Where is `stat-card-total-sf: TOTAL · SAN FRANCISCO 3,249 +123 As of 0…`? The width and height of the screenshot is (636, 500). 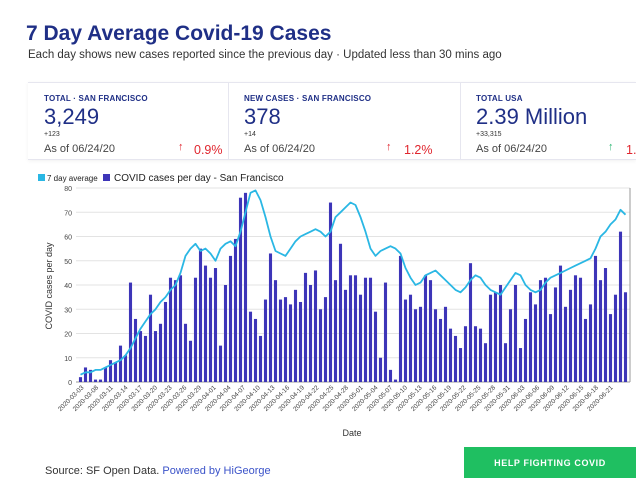 stat-card-total-sf: TOTAL · SAN FRANCISCO 3,249 +123 As of 0… is located at coordinates (128, 121).